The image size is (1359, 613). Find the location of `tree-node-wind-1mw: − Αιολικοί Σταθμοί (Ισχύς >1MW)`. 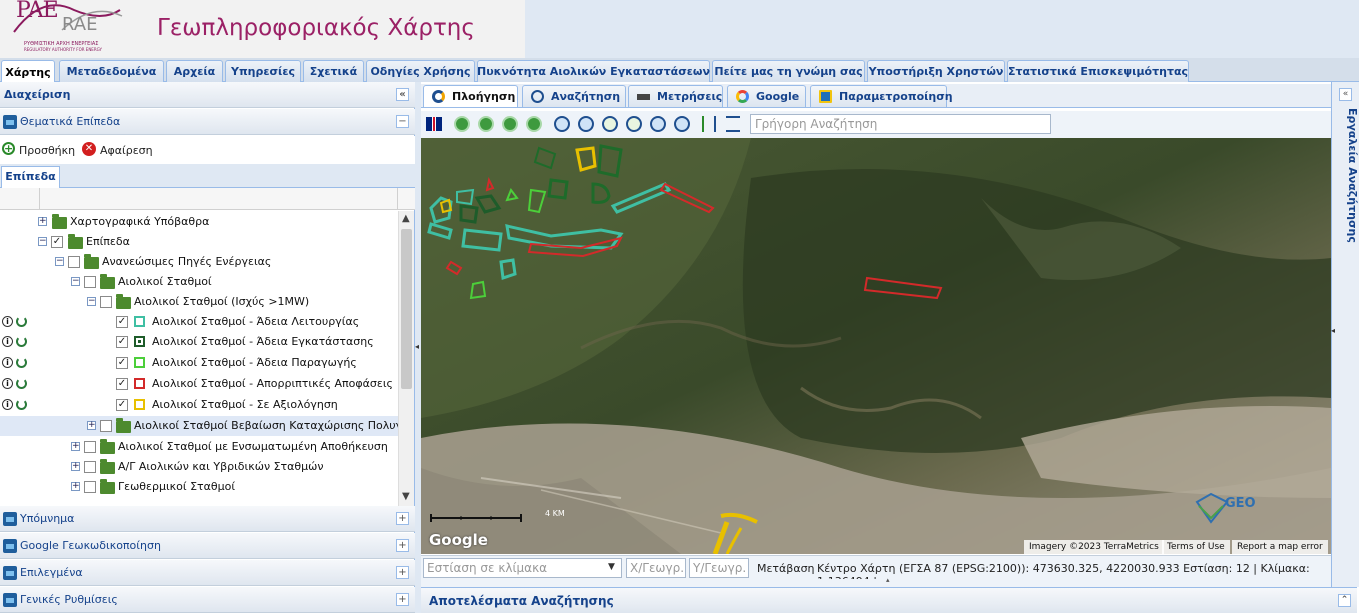

tree-node-wind-1mw: − Αιολικοί Σταθμοί (Ισχύς >1MW) is located at coordinates (199, 302).